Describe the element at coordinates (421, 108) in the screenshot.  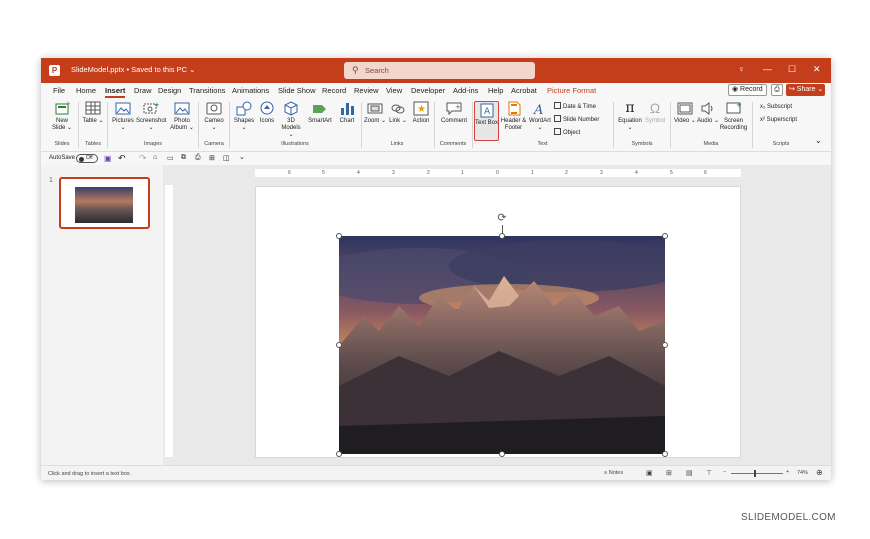
I see `action-icon: ★` at that location.